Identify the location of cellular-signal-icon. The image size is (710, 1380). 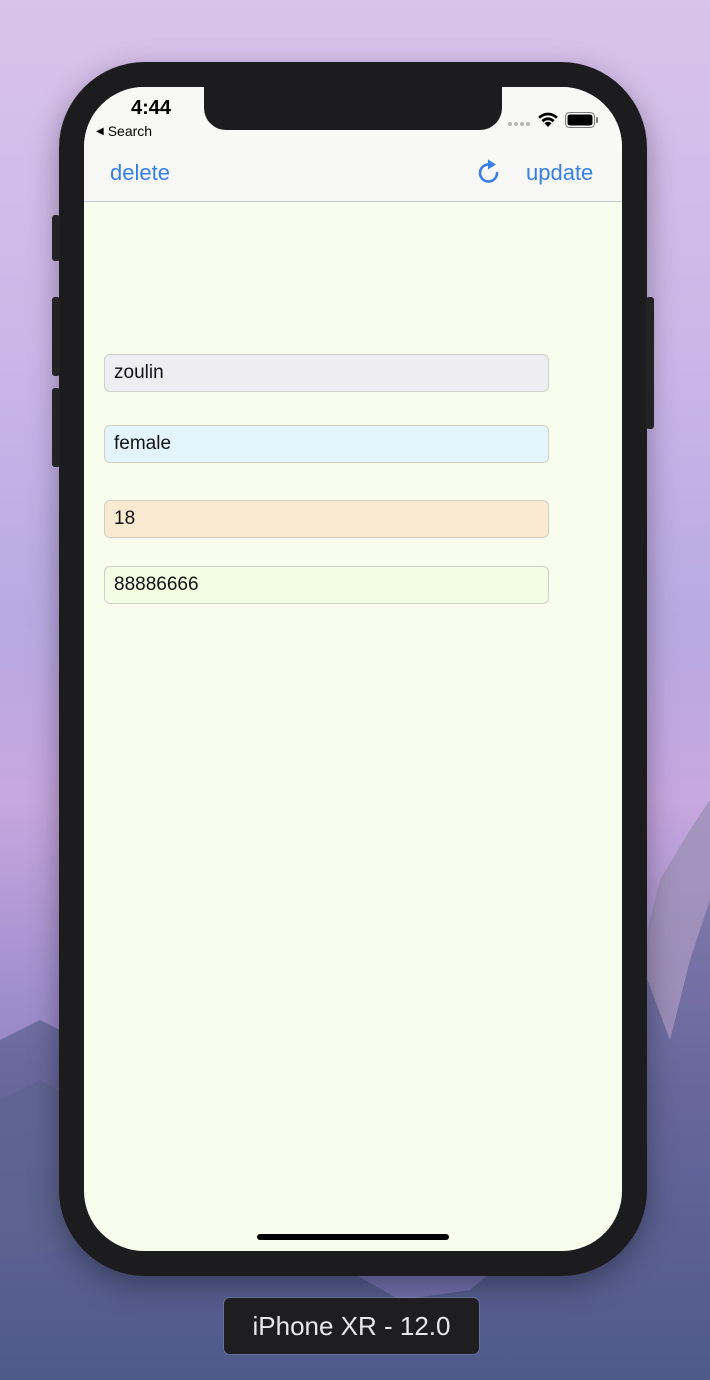
(519, 124).